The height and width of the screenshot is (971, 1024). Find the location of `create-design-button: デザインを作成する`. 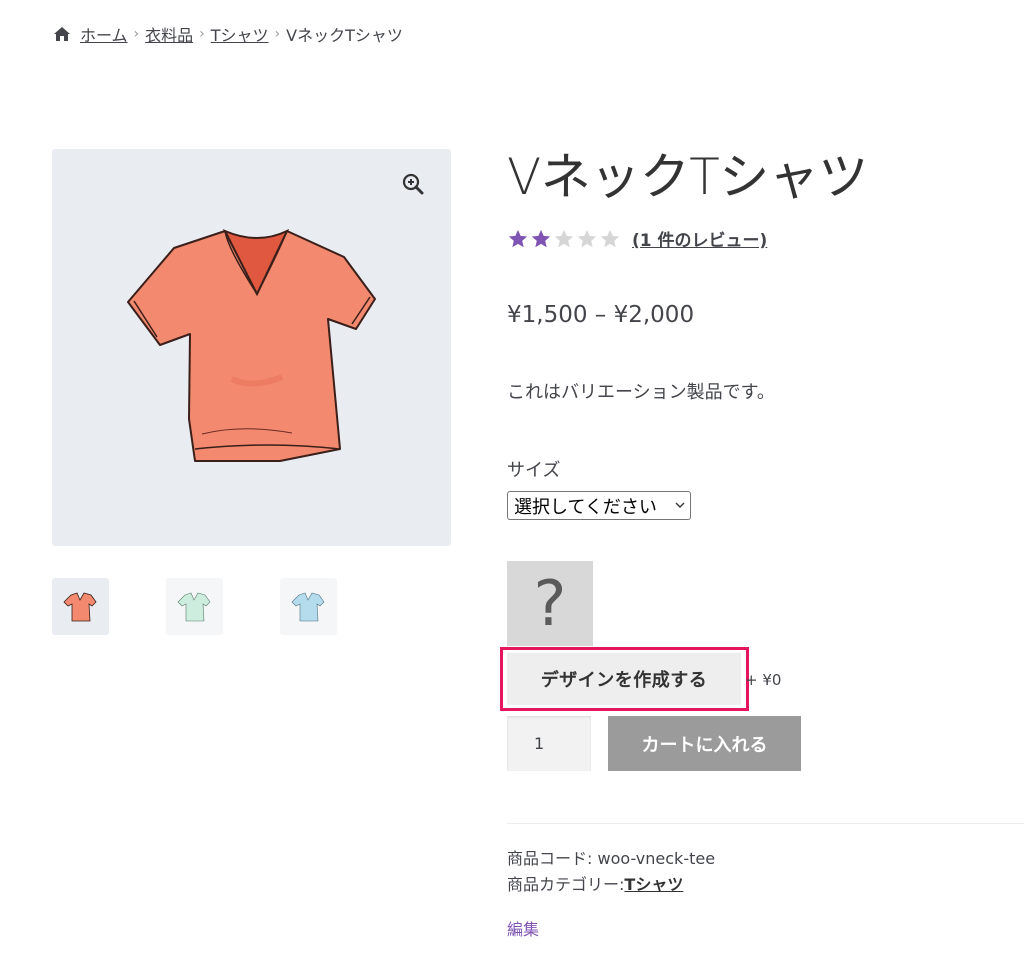

create-design-button: デザインを作成する is located at coordinates (624, 679).